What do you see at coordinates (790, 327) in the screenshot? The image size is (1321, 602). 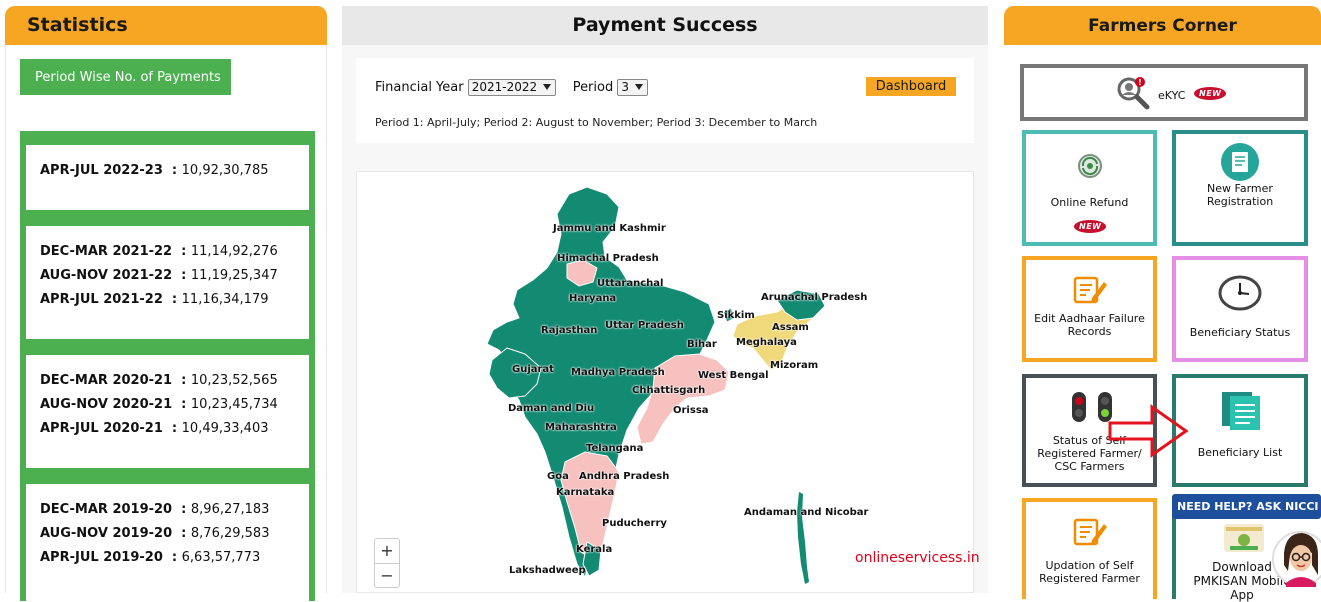 I see `map-label-assam: Assam` at bounding box center [790, 327].